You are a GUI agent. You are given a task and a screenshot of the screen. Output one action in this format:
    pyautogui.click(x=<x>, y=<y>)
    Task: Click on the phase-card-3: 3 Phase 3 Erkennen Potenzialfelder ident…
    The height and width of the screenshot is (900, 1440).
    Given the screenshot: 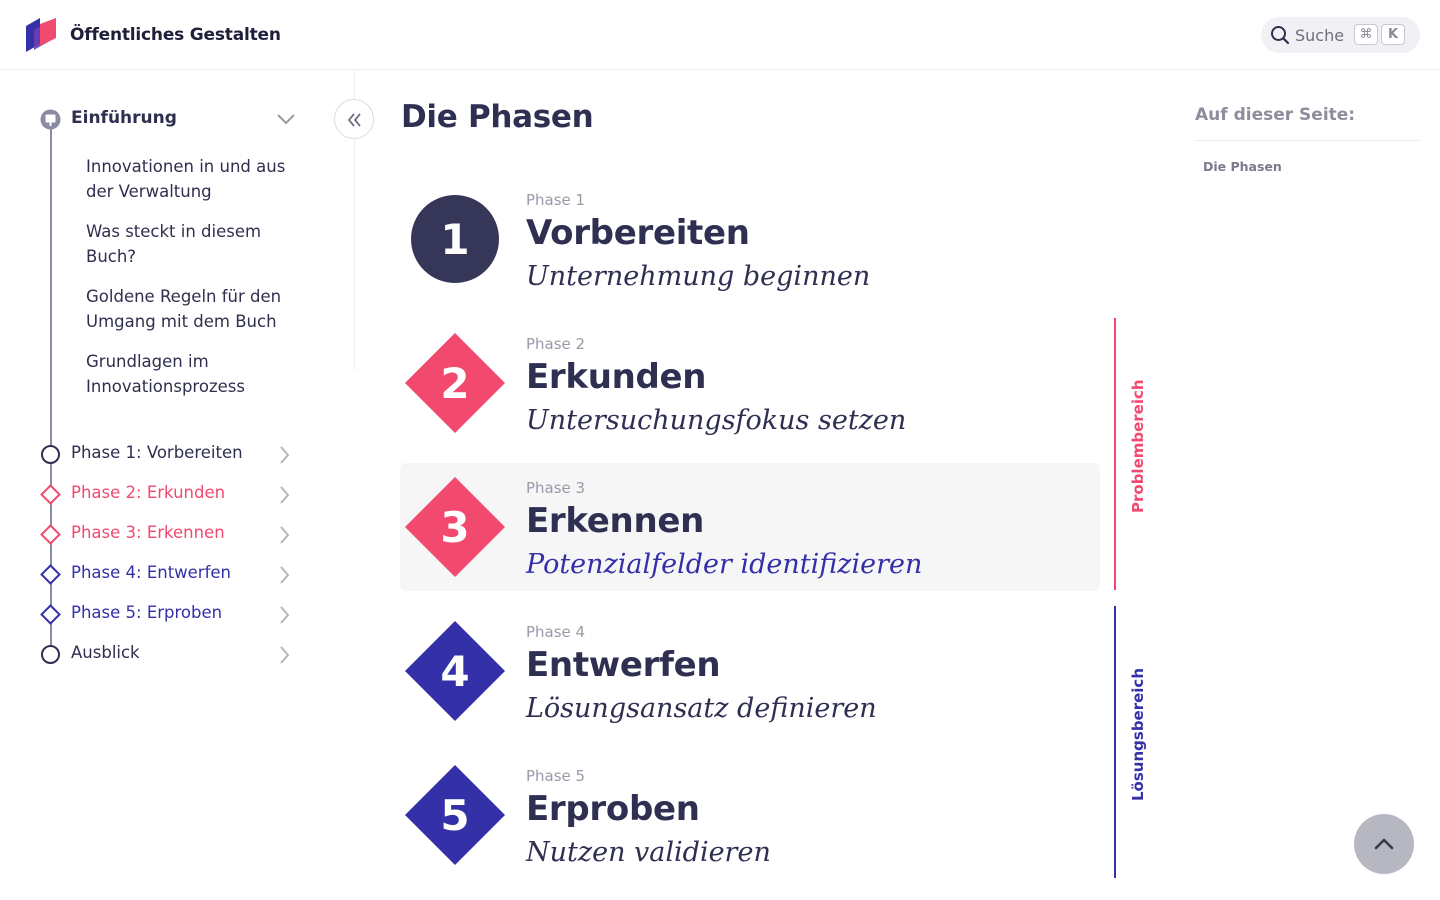 What is the action you would take?
    pyautogui.click(x=750, y=527)
    